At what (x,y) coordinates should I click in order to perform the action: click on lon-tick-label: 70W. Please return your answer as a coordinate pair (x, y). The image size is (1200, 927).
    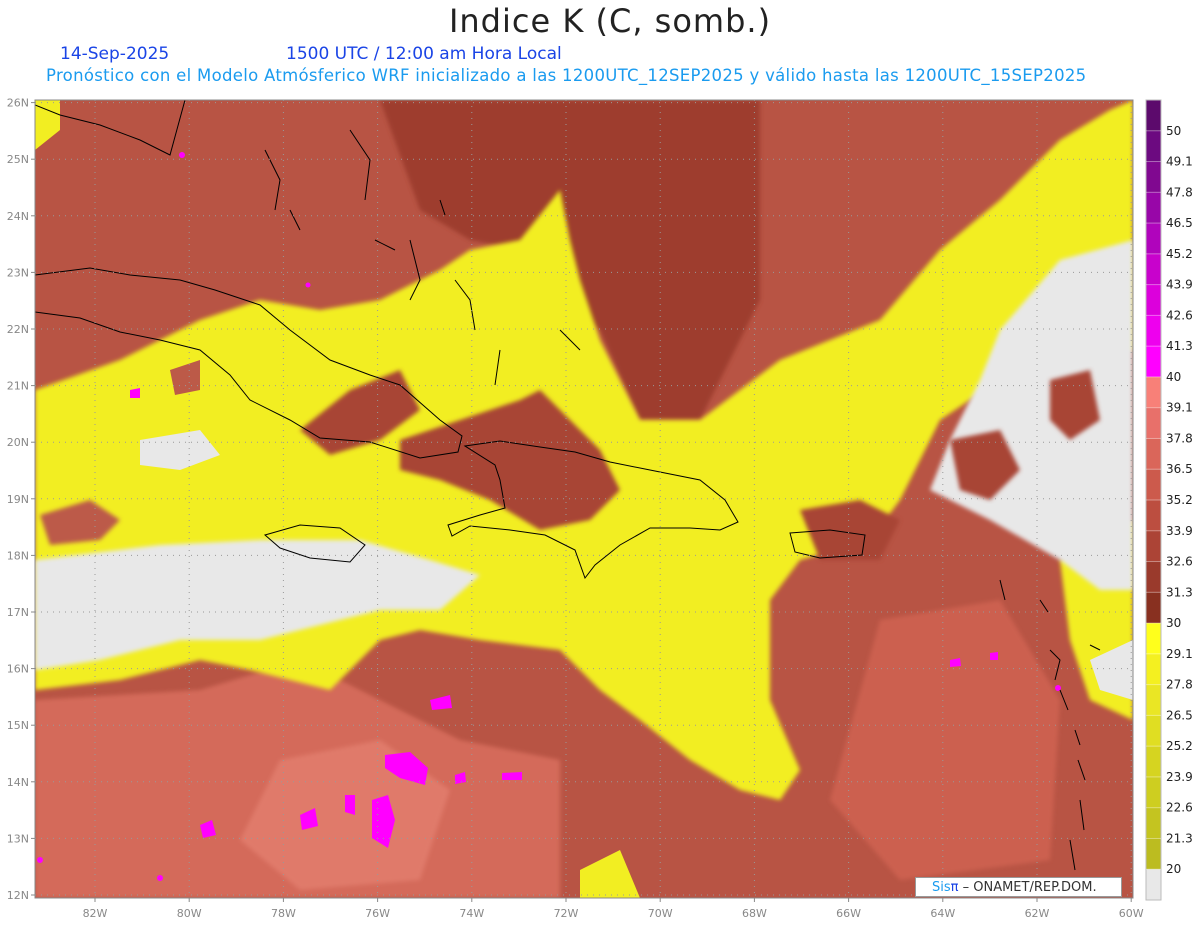
    Looking at the image, I should click on (660, 913).